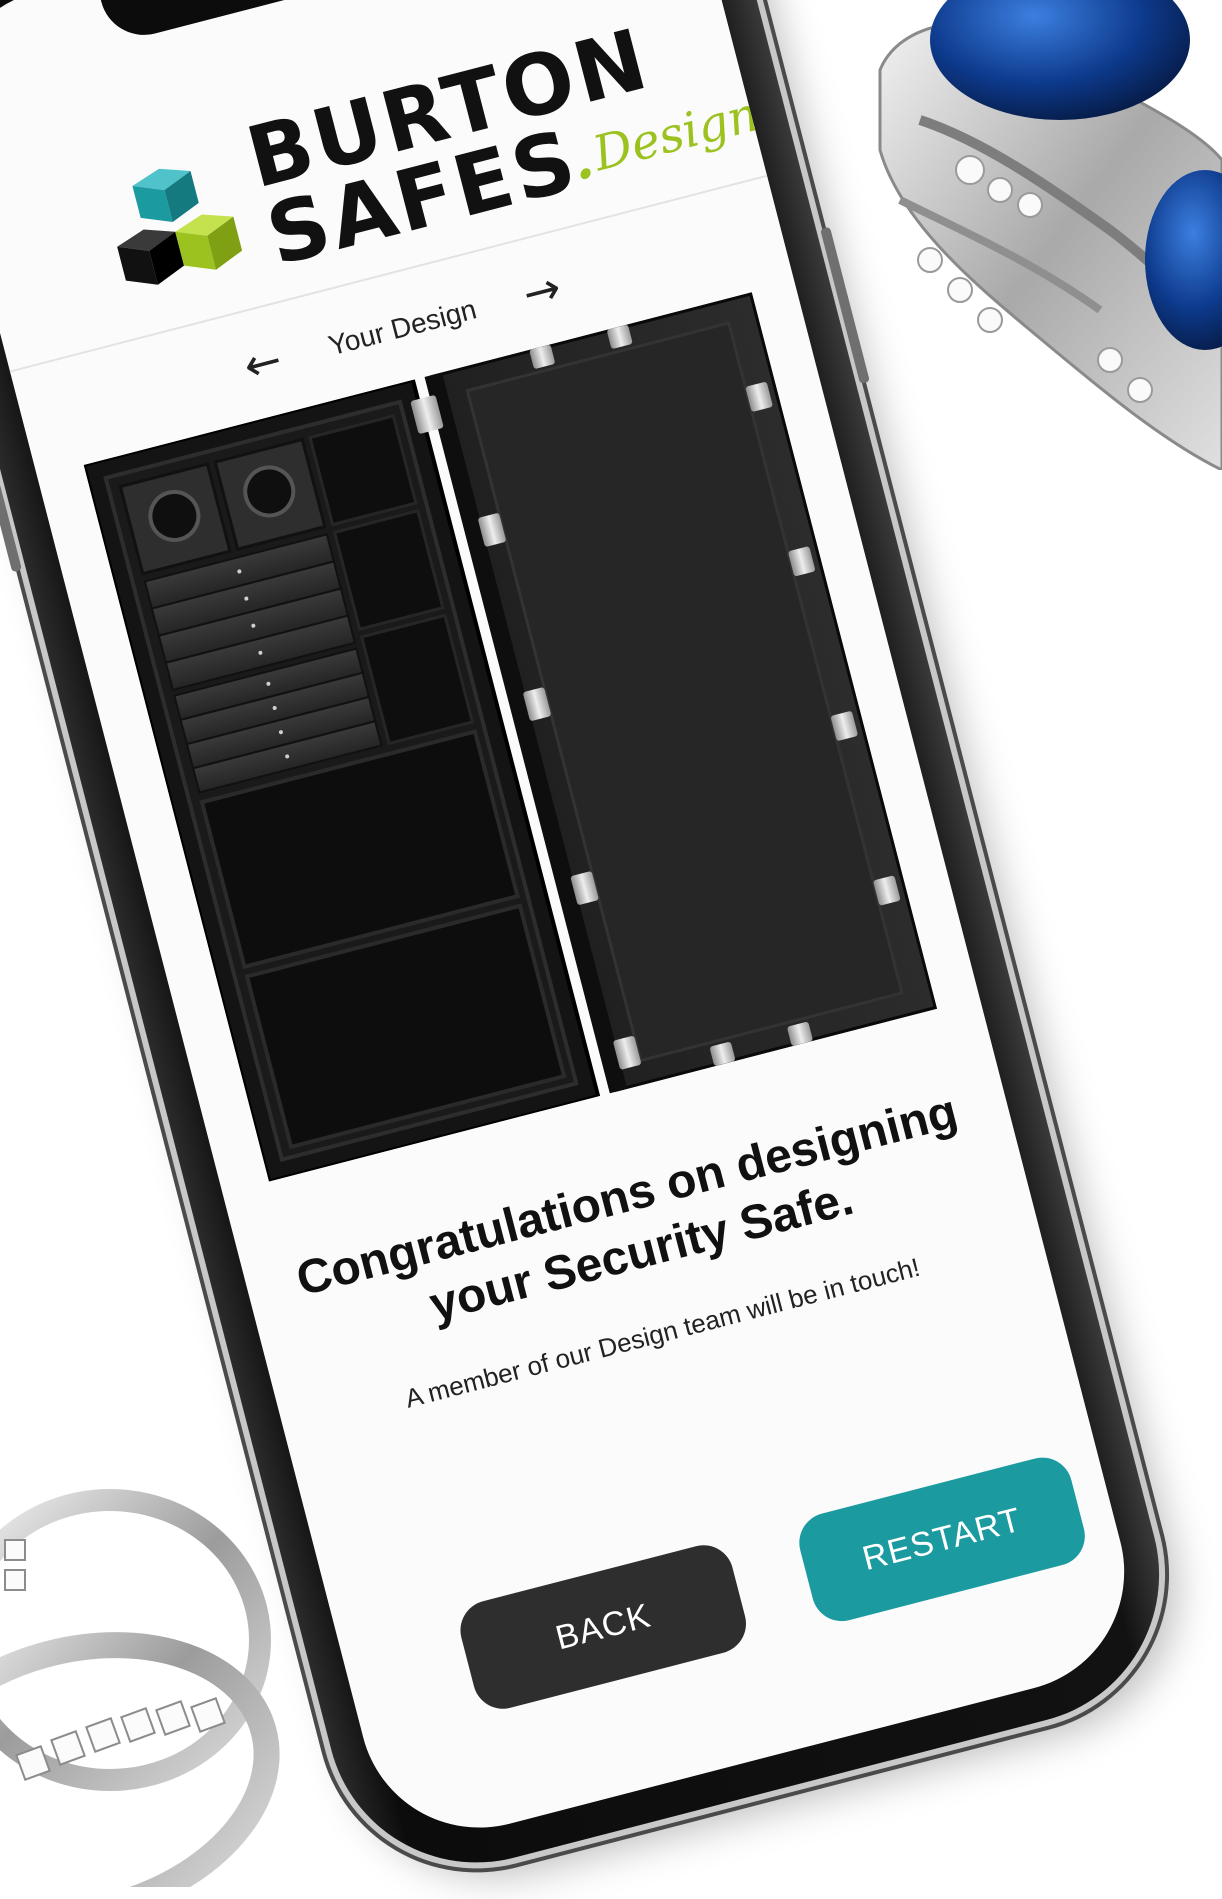 Image resolution: width=1222 pixels, height=1899 pixels. What do you see at coordinates (542, 291) in the screenshot?
I see `arrow-right-icon: →` at bounding box center [542, 291].